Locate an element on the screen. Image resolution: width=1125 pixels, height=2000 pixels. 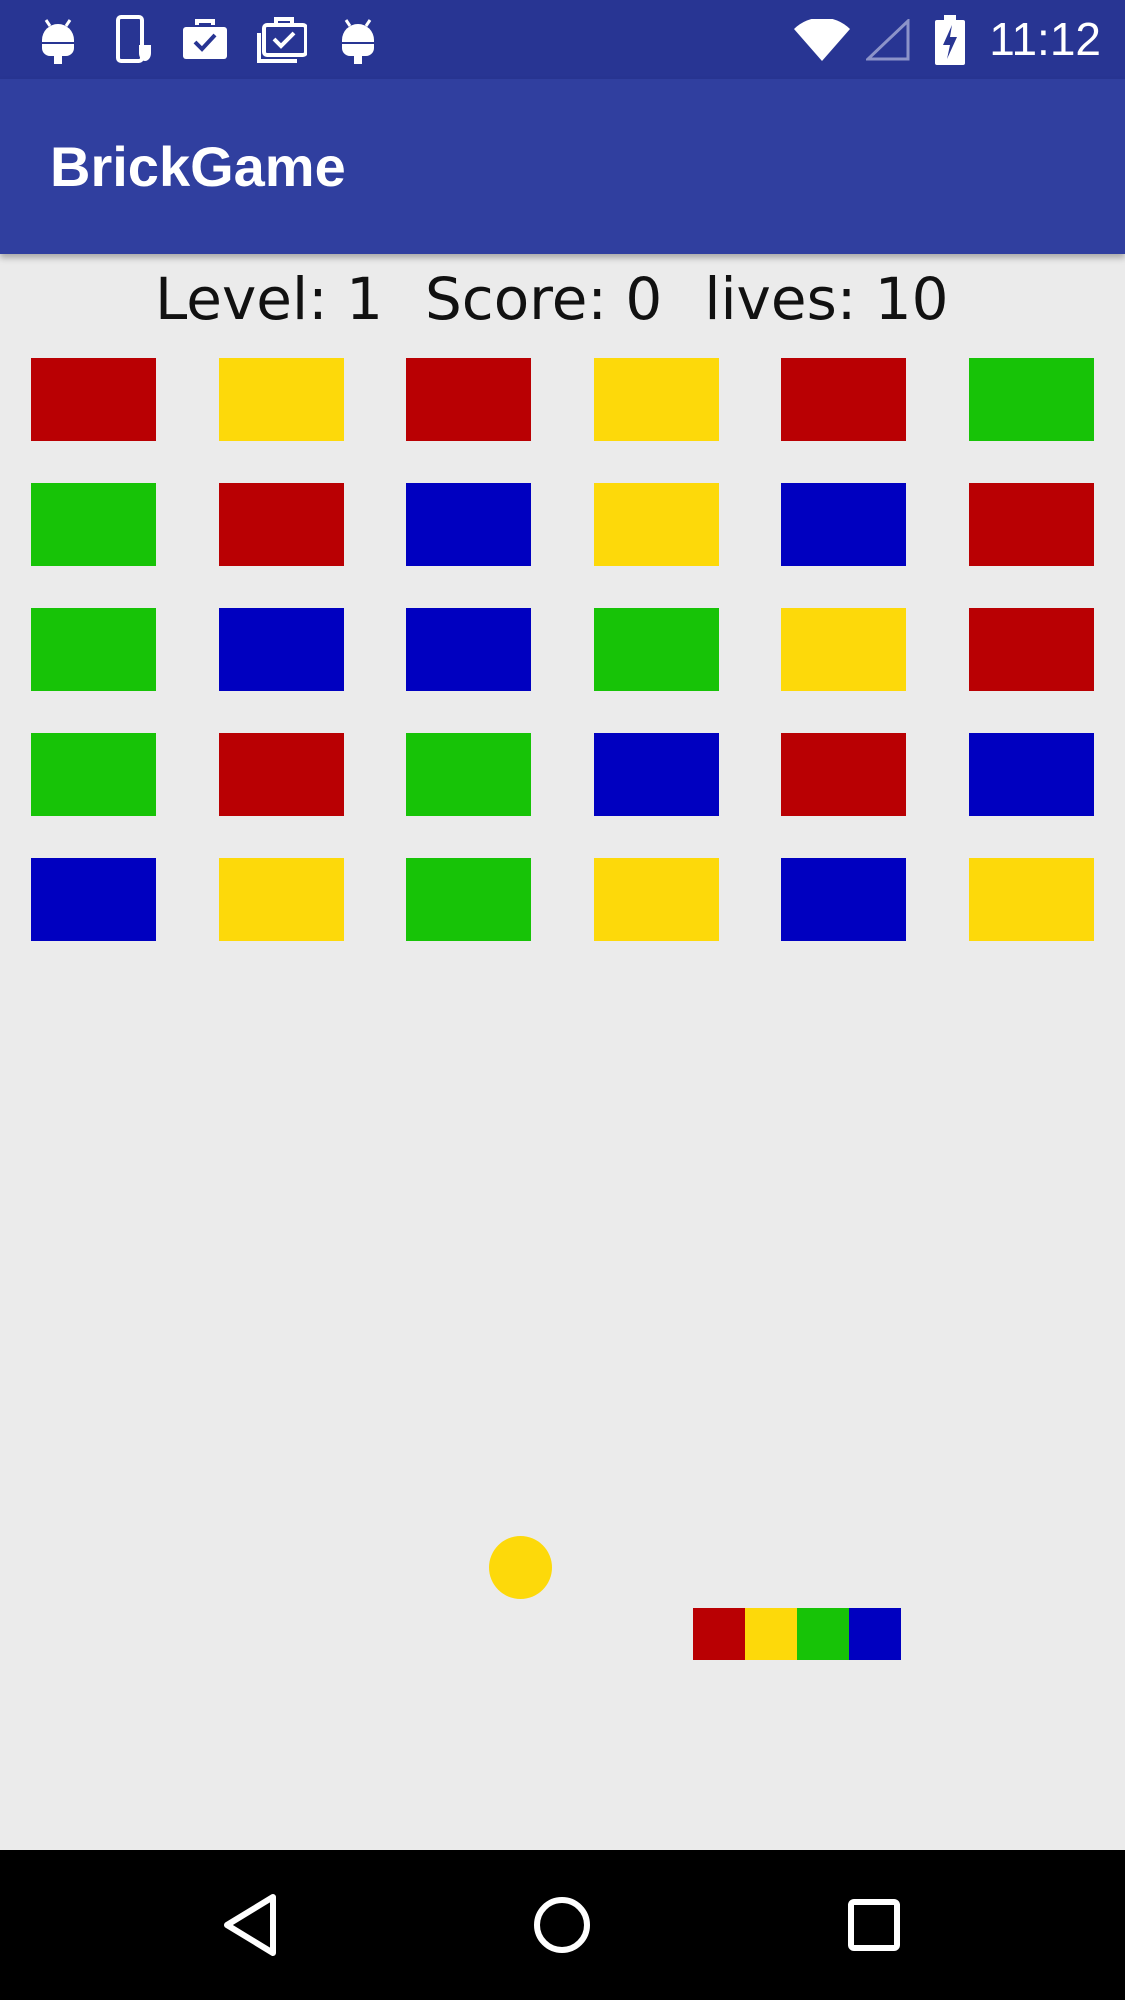
briefcase-stack-check-icon is located at coordinates (282, 39).